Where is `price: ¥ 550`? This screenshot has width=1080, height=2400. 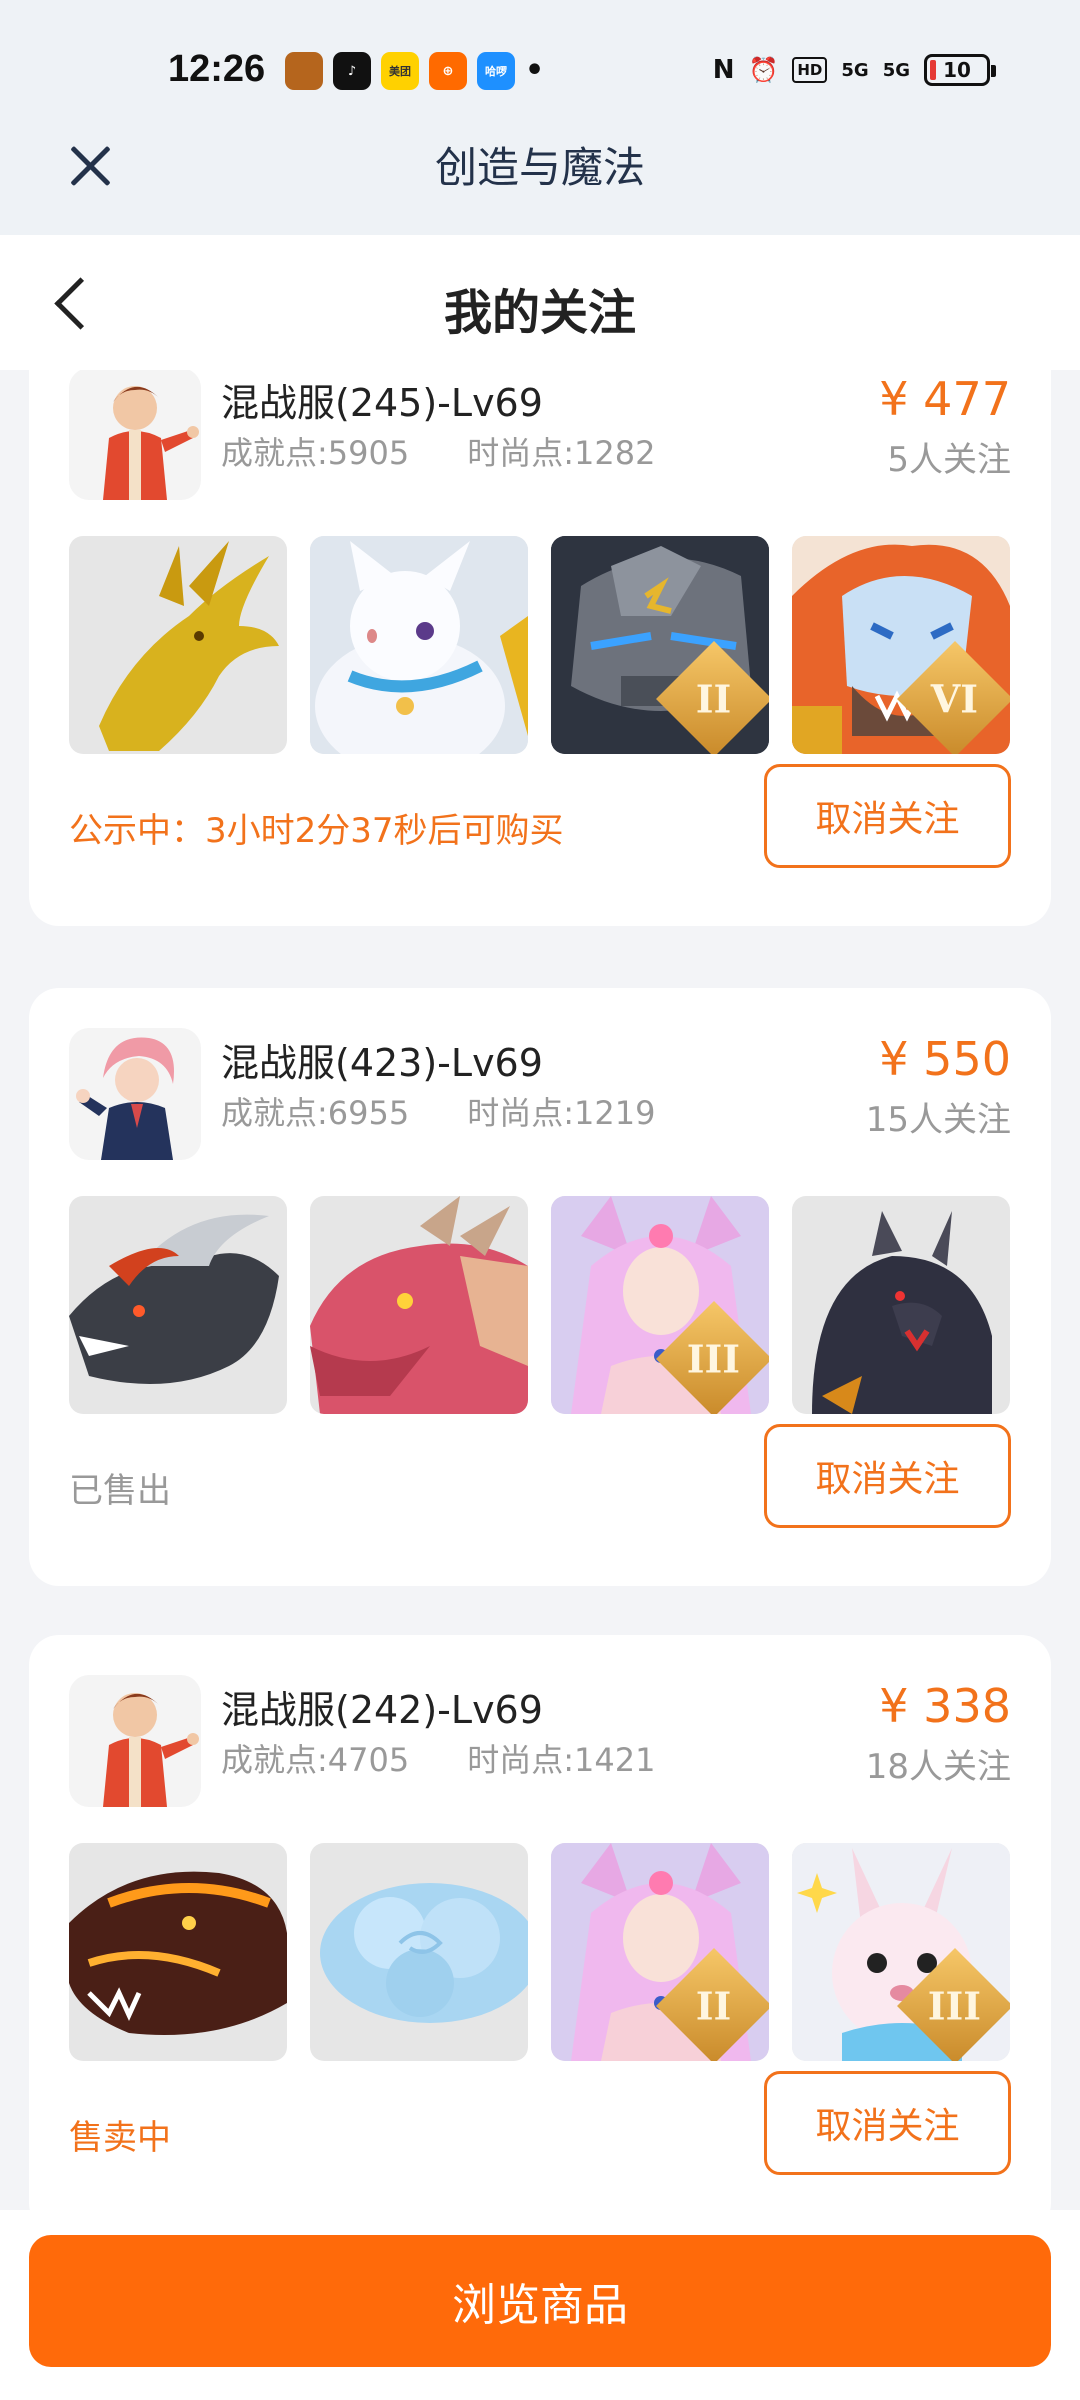 price: ¥ 550 is located at coordinates (945, 1059).